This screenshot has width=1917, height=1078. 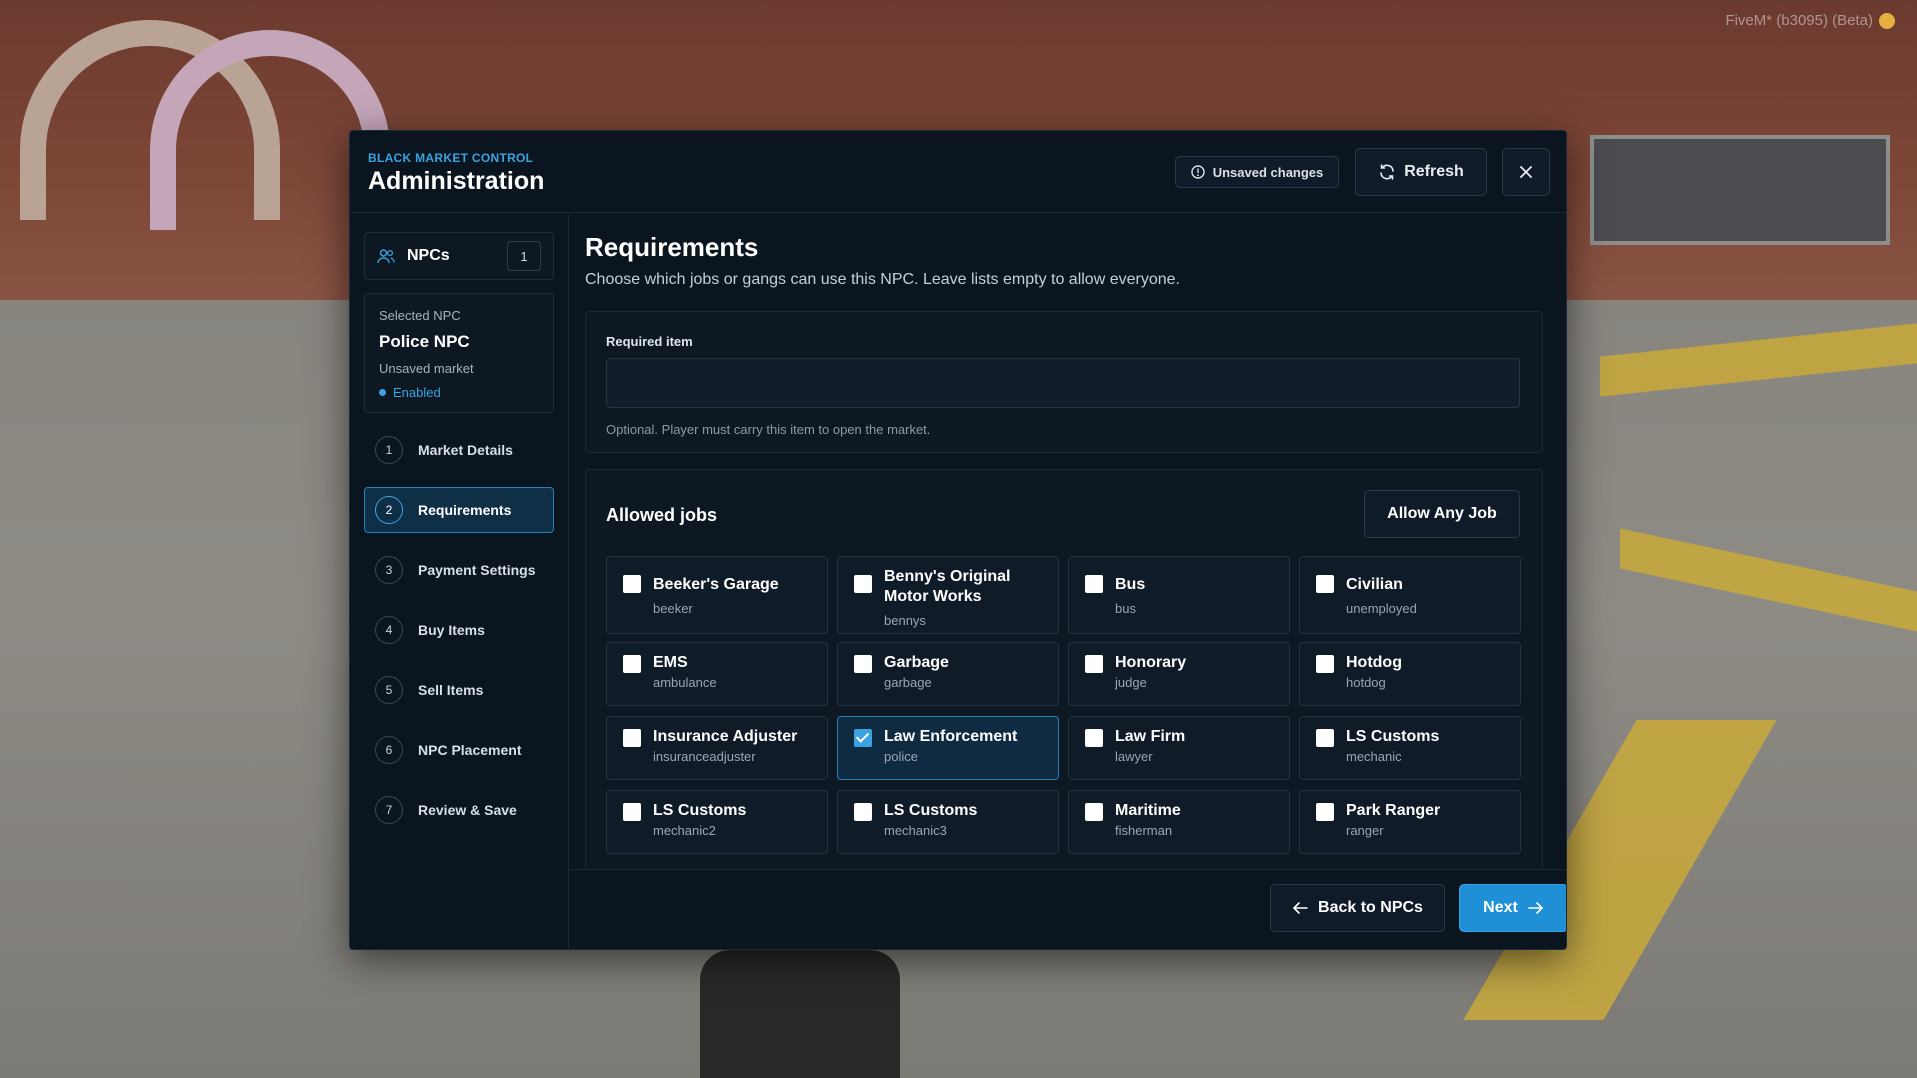 What do you see at coordinates (800, 1014) in the screenshot?
I see `player-character` at bounding box center [800, 1014].